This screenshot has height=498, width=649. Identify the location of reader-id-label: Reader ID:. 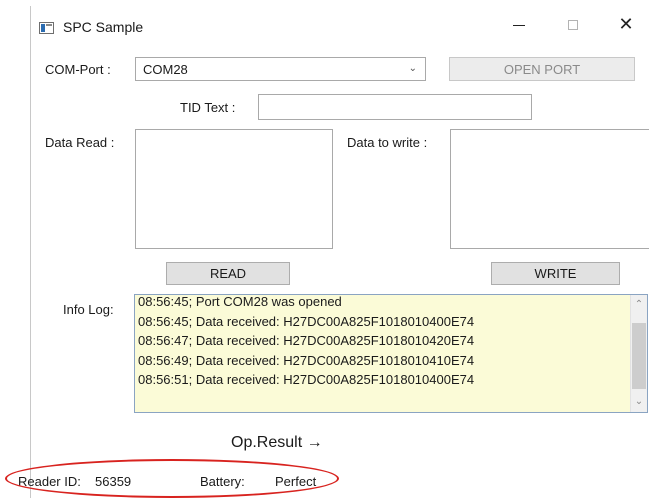
(49, 481).